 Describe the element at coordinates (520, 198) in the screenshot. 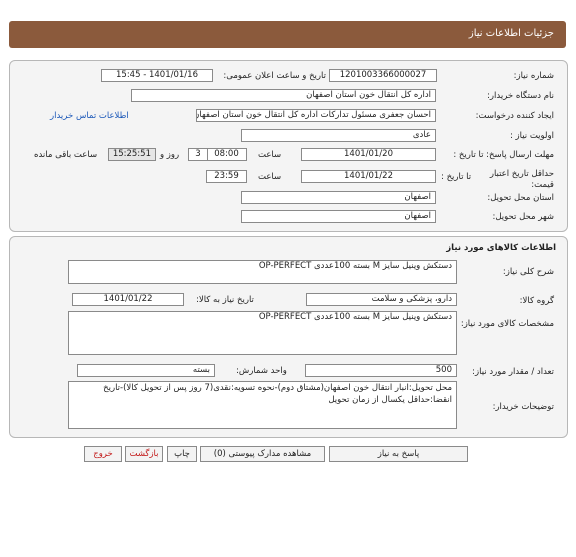

I see `province-label: استان محل تحویل:` at that location.